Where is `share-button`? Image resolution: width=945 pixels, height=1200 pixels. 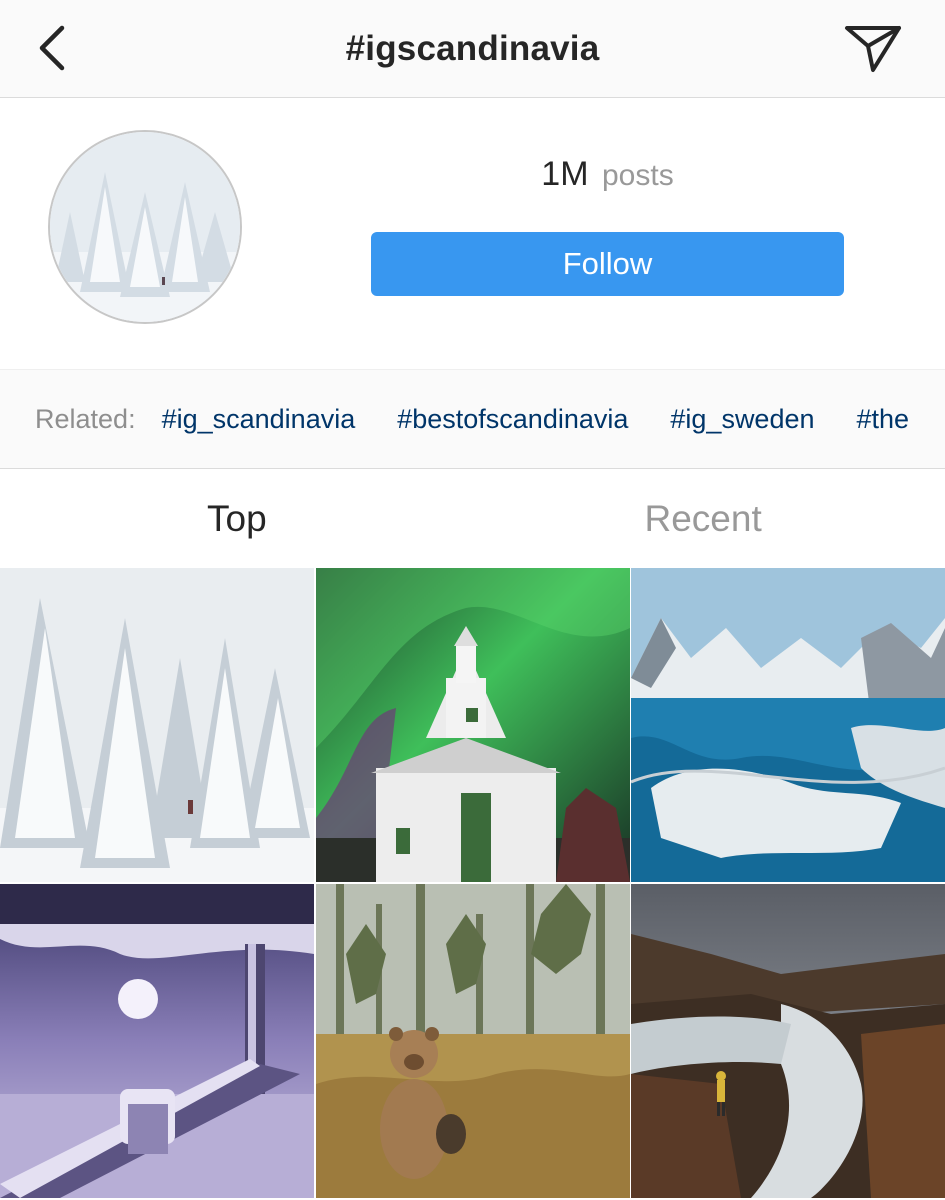
share-button is located at coordinates (874, 48).